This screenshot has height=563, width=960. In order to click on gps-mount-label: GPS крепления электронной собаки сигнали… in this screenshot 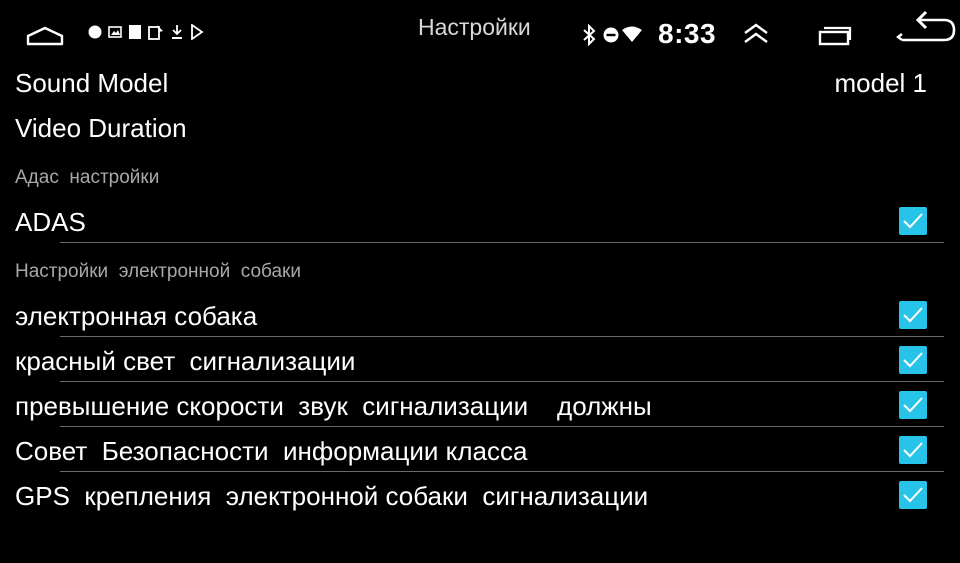, I will do `click(332, 496)`.